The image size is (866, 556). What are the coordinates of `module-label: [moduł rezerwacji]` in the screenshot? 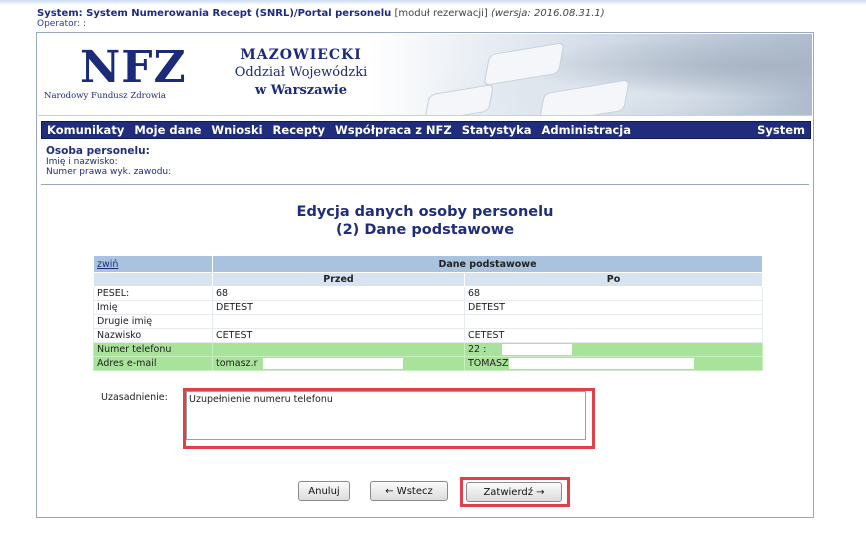 It's located at (441, 13).